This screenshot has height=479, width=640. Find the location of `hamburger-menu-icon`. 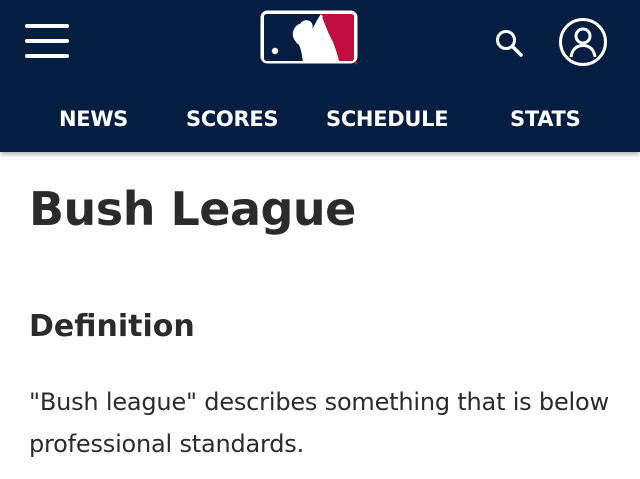

hamburger-menu-icon is located at coordinates (47, 41).